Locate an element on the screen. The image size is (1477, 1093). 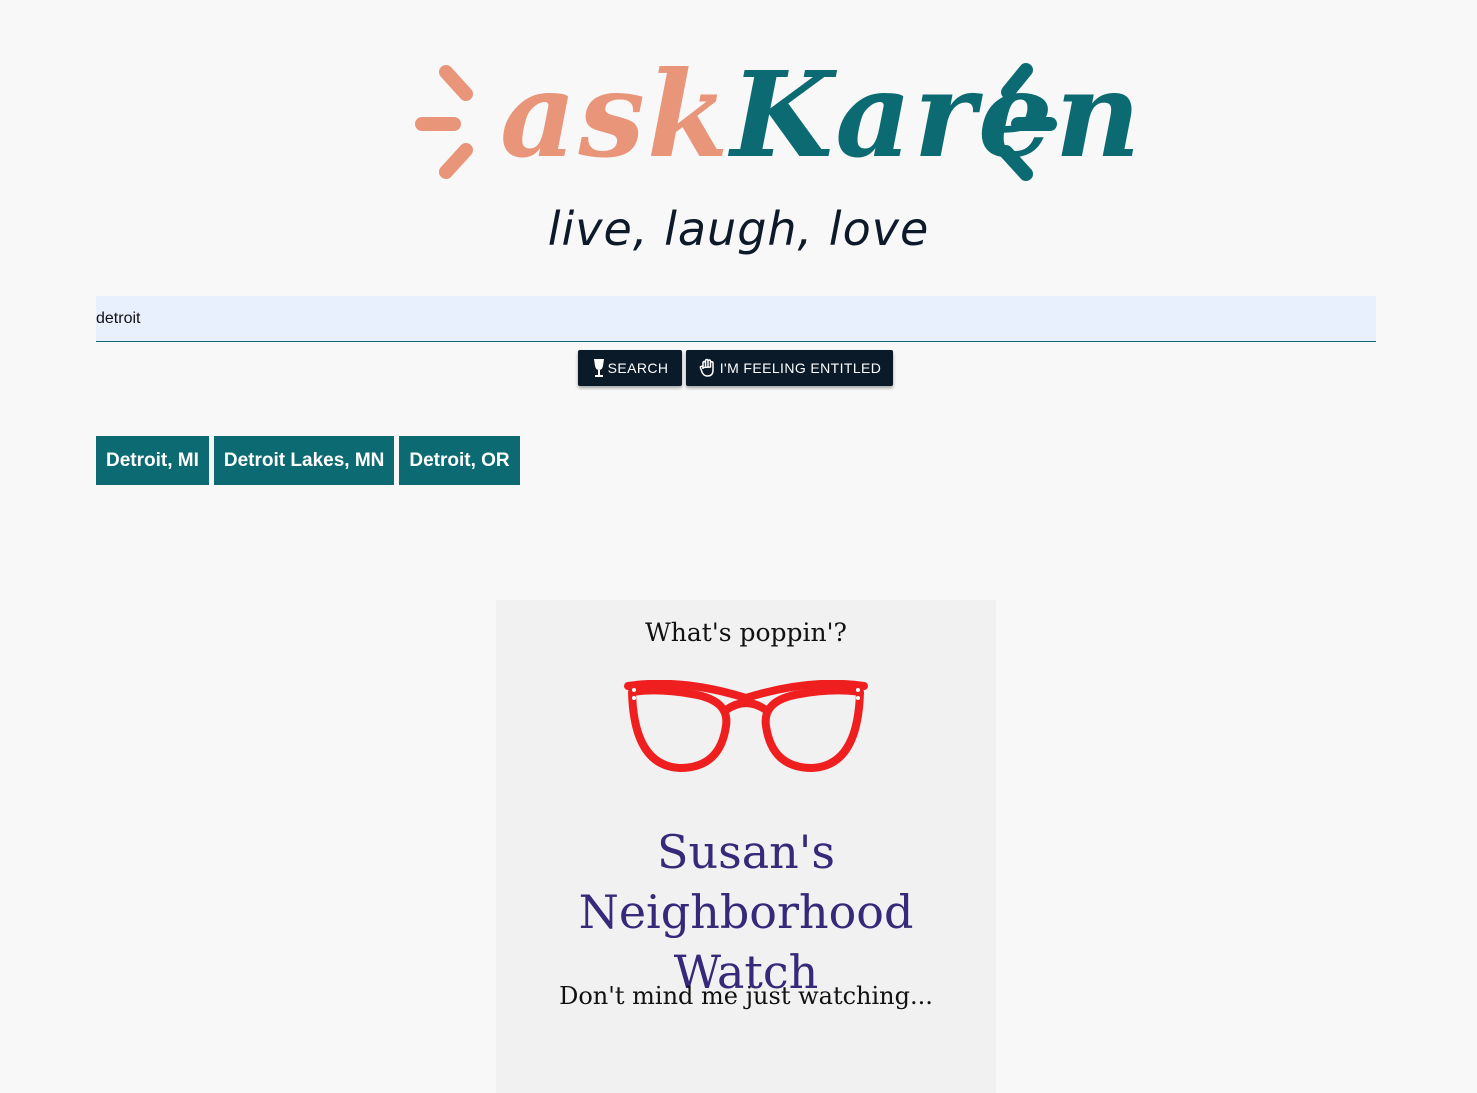
suggestion-detroit-or: Detroit, OR is located at coordinates (459, 460).